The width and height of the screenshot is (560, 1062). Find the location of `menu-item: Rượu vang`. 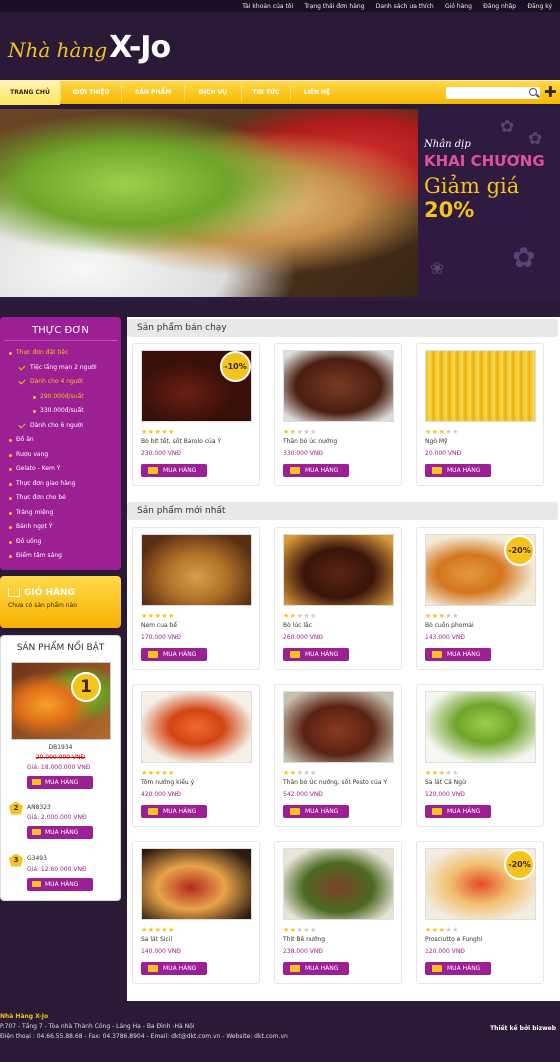

menu-item: Rượu vang is located at coordinates (60, 455).